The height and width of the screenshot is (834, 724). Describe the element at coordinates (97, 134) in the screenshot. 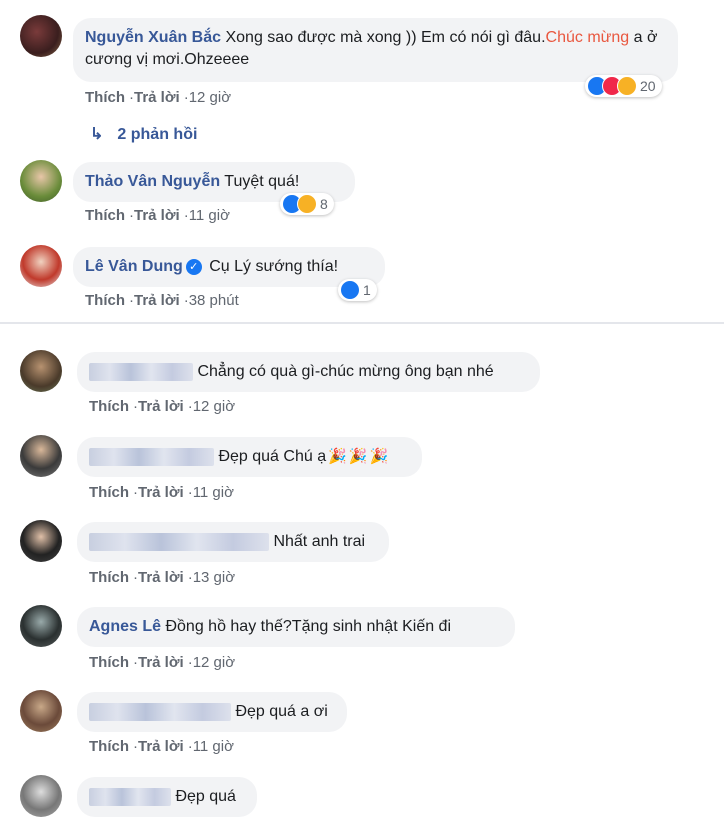

I see `reply-arrow-icon: ↳` at that location.